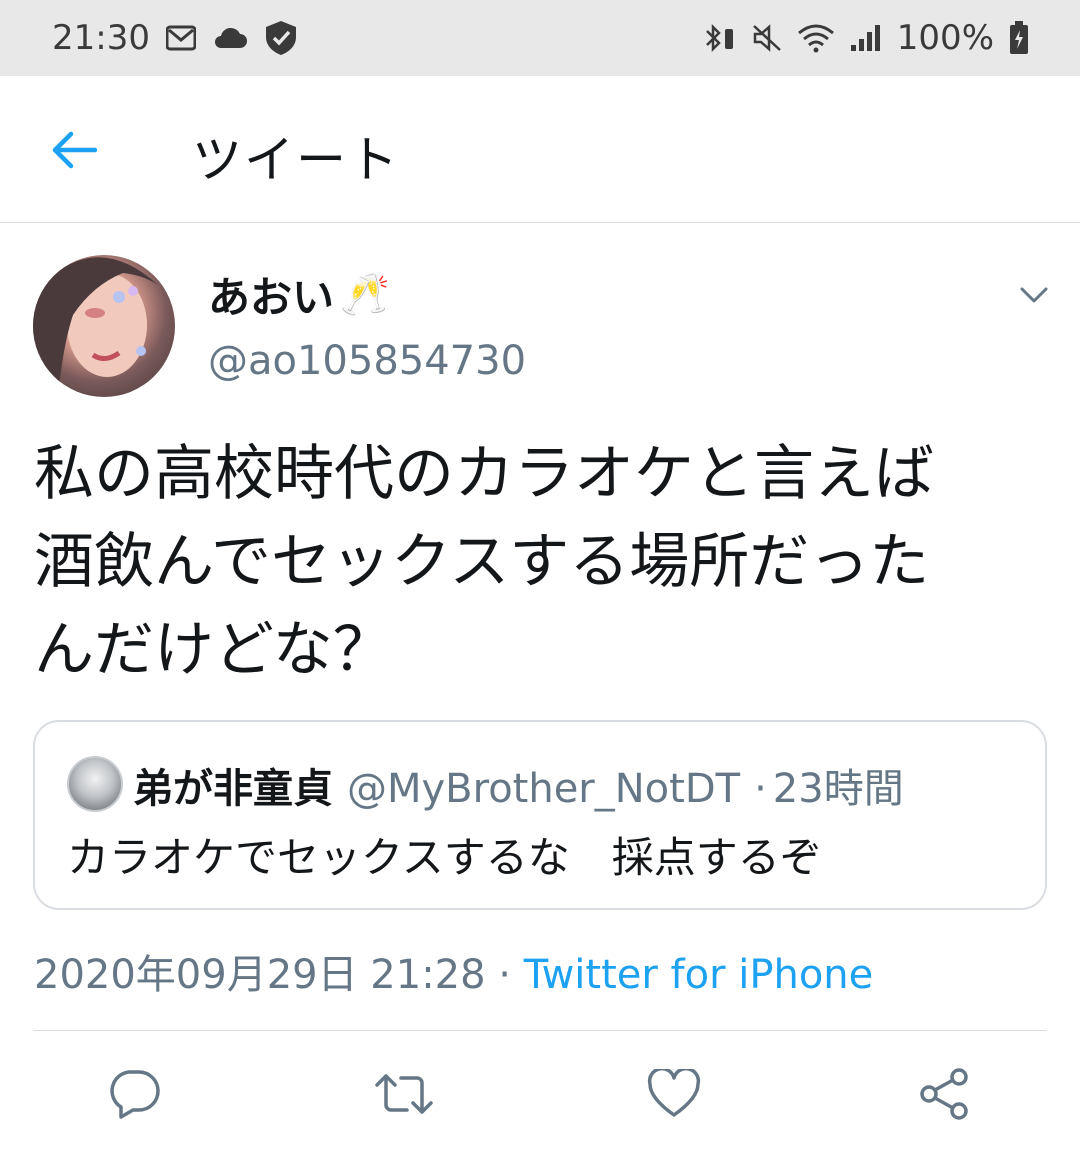 This screenshot has width=1080, height=1154. I want to click on battery-charging-icon, so click(1019, 38).